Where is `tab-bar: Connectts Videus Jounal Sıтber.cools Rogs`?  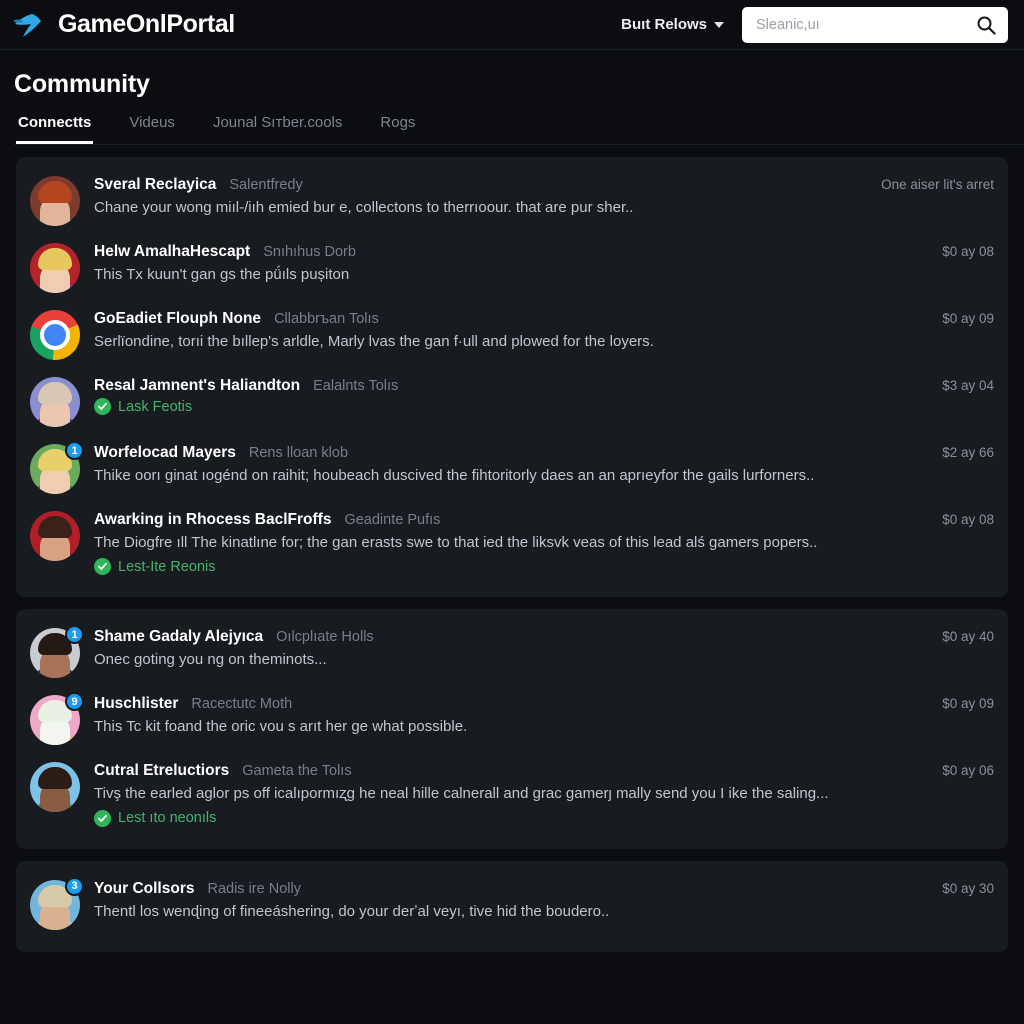
tab-bar: Connectts Videus Jounal Sıтber.cools Rogs is located at coordinates (519, 129).